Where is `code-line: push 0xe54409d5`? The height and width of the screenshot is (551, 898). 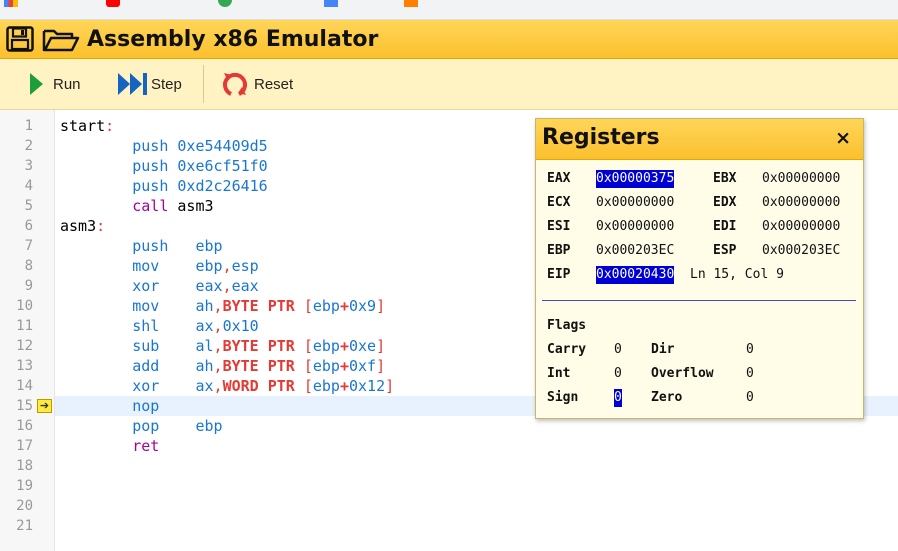 code-line: push 0xe54409d5 is located at coordinates (200, 146).